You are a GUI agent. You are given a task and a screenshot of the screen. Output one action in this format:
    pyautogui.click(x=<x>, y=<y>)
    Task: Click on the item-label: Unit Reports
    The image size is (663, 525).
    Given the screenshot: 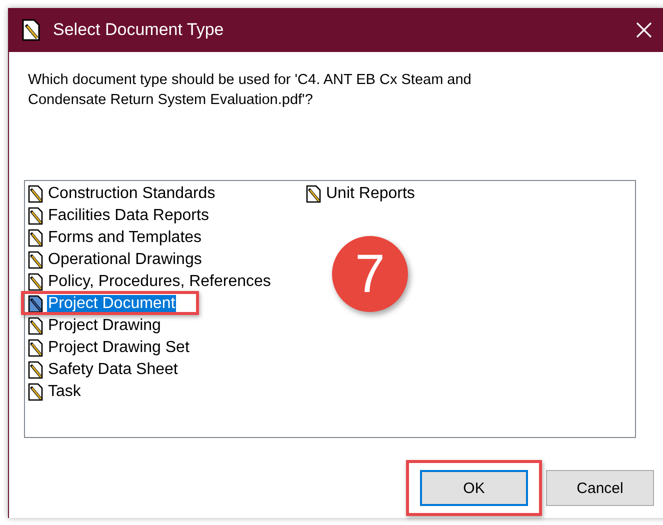 What is the action you would take?
    pyautogui.click(x=370, y=194)
    